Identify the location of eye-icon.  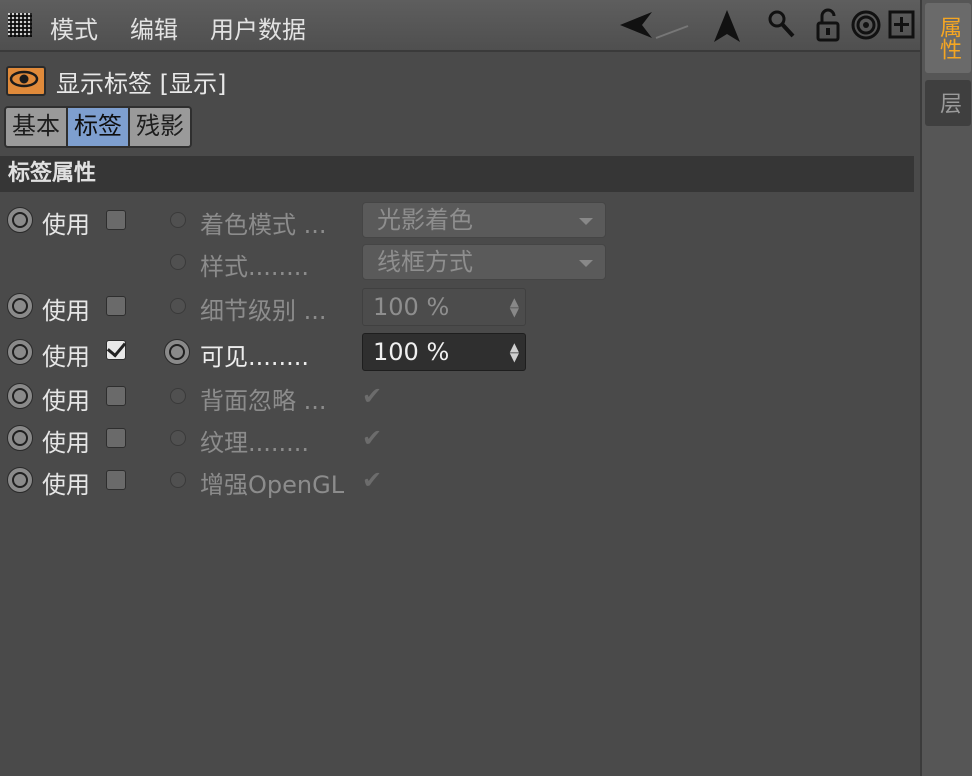
(26, 81).